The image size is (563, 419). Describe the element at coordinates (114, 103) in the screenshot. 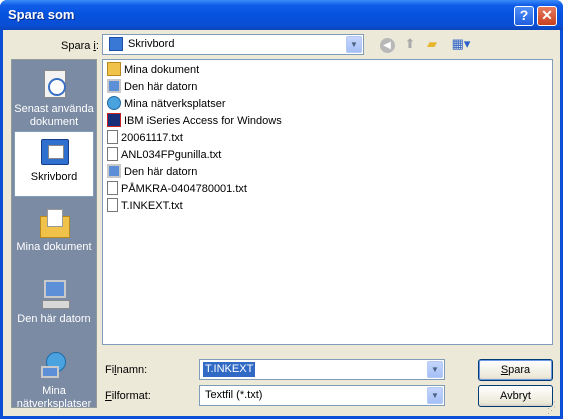

I see `network-icon` at that location.